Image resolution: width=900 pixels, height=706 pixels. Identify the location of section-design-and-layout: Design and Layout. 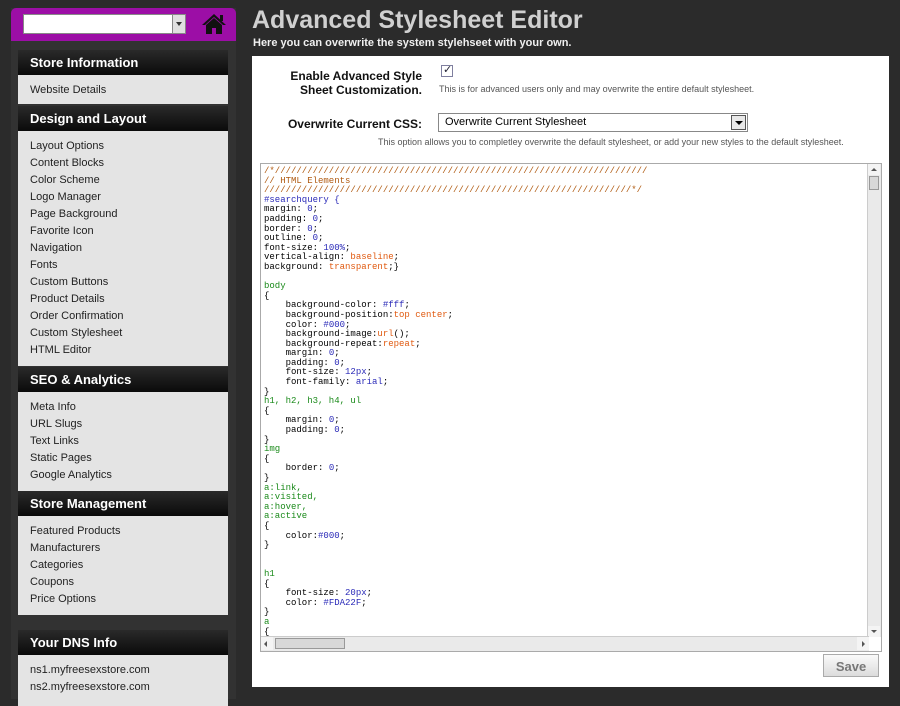
(123, 118).